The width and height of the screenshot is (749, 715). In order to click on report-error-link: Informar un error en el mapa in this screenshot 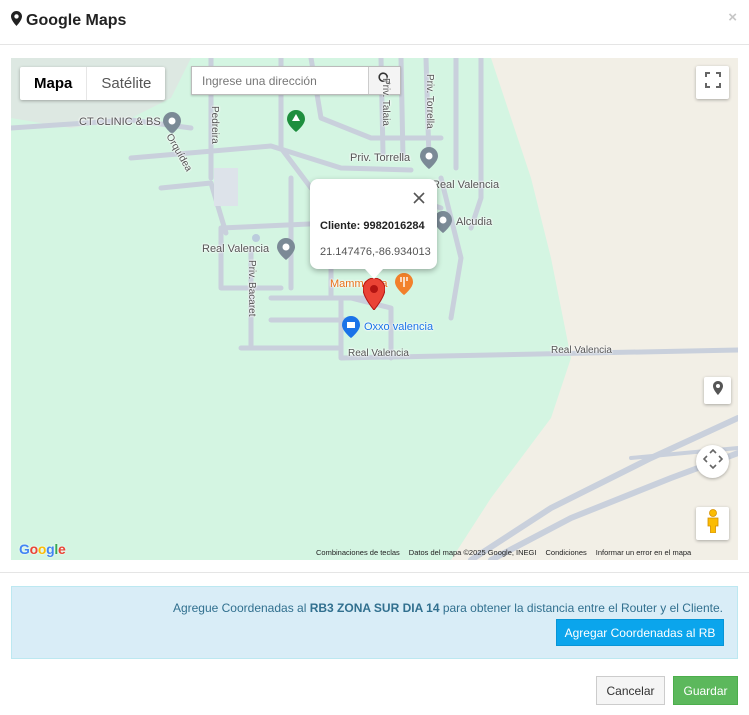, I will do `click(643, 552)`.